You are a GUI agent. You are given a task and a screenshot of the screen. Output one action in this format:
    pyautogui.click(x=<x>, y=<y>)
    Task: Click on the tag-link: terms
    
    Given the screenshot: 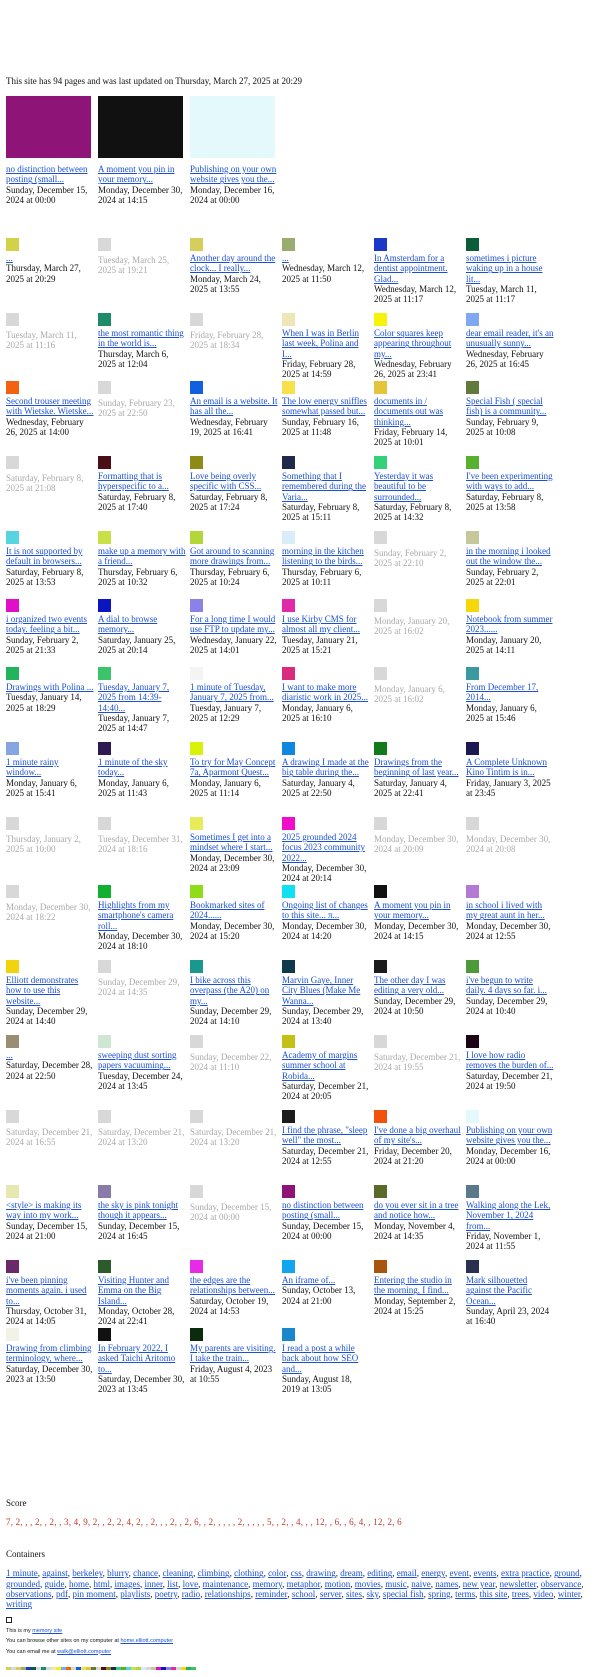 What is the action you would take?
    pyautogui.click(x=465, y=1594)
    